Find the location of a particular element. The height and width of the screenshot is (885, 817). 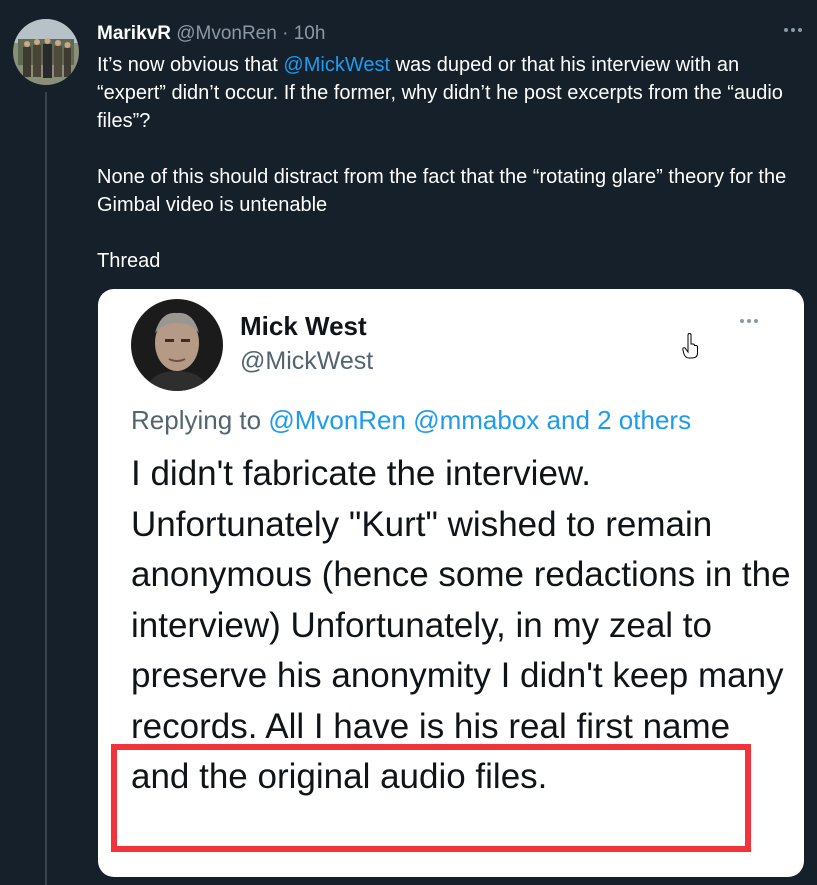

tweet-paragraph-3: Thread is located at coordinates (129, 261).